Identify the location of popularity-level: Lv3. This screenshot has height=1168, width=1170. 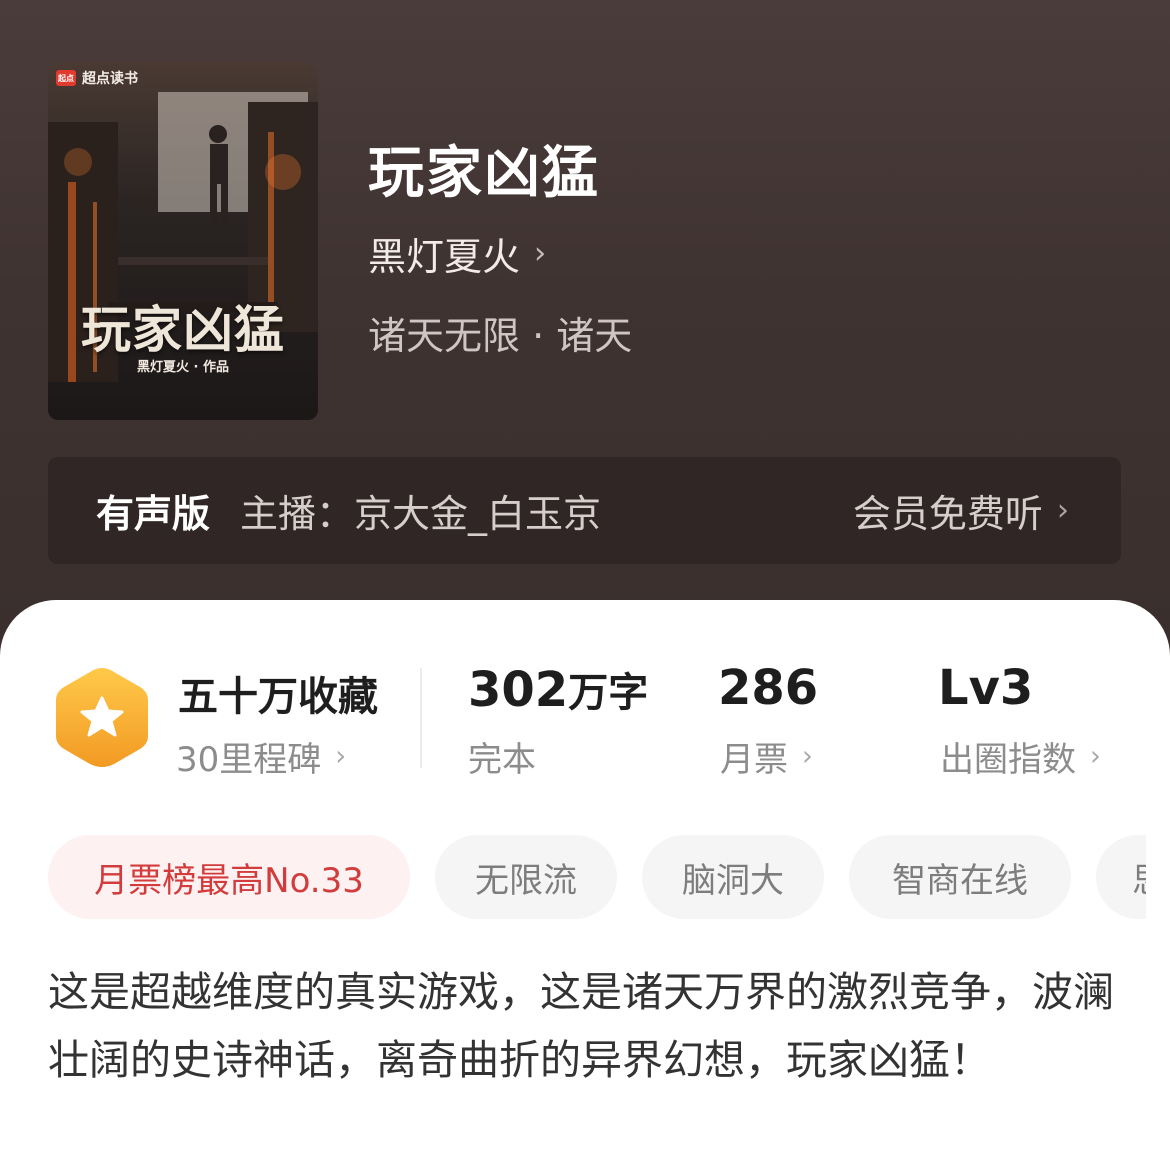
(985, 688).